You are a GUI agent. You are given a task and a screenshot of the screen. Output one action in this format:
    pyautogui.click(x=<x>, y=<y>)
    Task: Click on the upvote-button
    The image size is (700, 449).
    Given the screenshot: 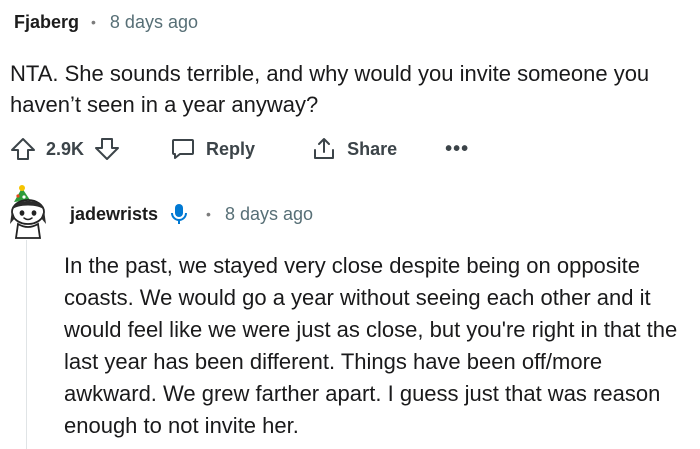 What is the action you would take?
    pyautogui.click(x=23, y=149)
    